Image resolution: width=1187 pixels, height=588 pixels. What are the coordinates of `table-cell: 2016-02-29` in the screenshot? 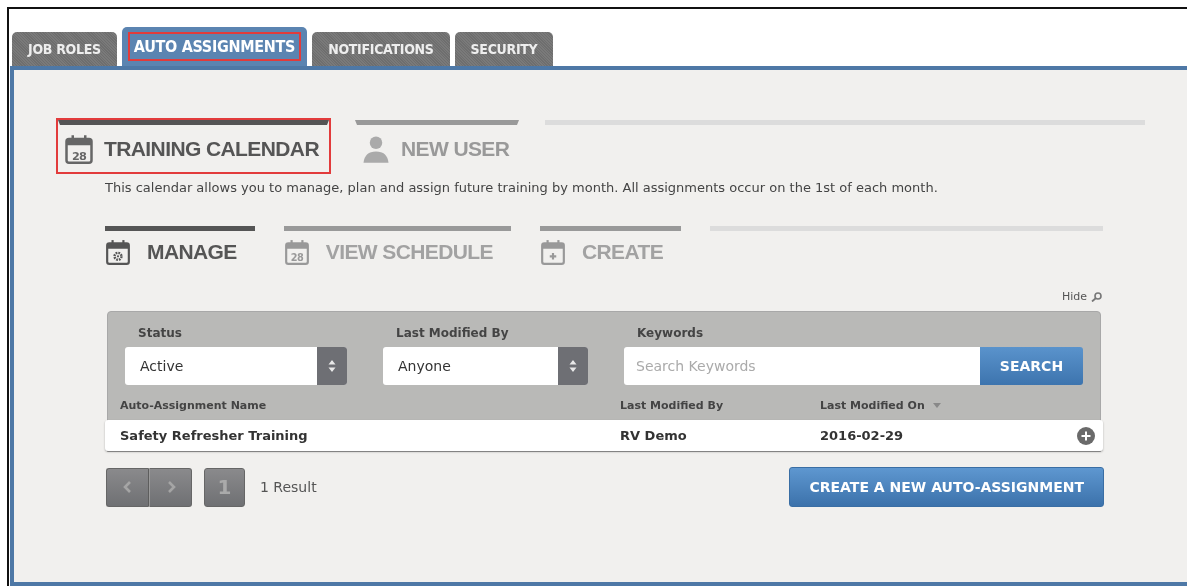 It's located at (862, 435).